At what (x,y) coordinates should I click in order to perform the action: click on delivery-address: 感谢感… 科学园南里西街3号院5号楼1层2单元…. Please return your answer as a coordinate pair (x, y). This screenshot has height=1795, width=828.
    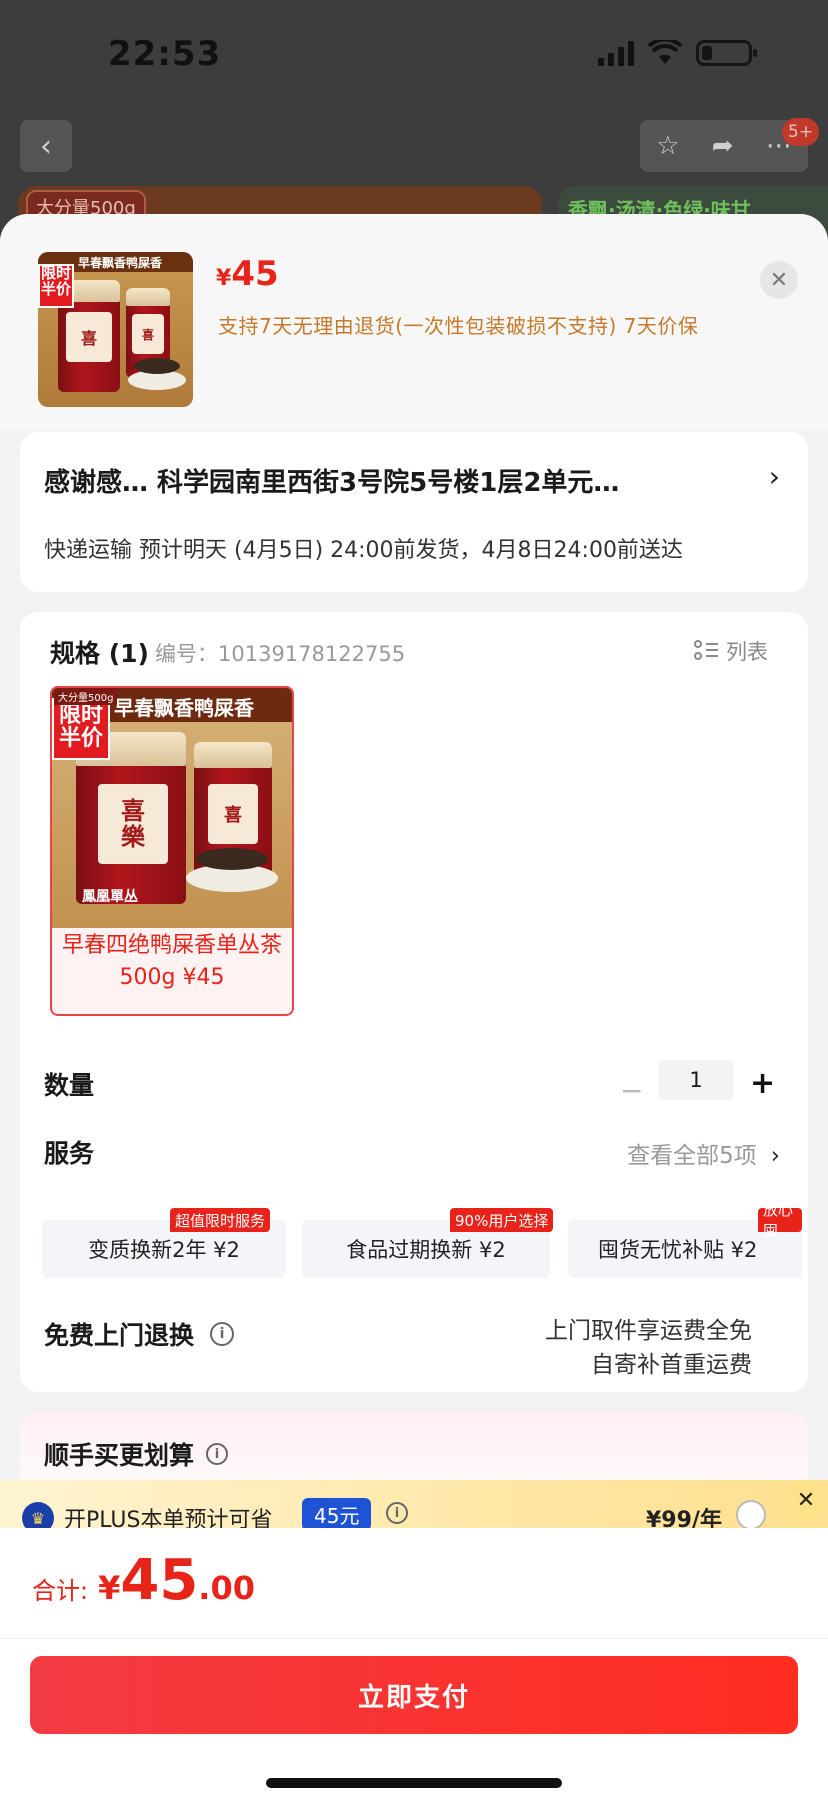
    Looking at the image, I should click on (332, 483).